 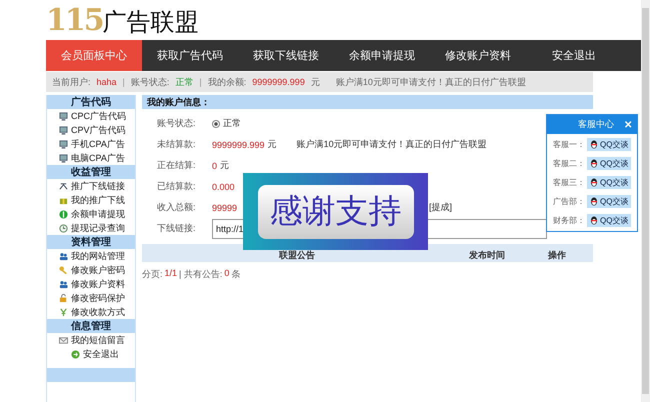 I want to click on contact-label: 客服二：, so click(x=569, y=163).